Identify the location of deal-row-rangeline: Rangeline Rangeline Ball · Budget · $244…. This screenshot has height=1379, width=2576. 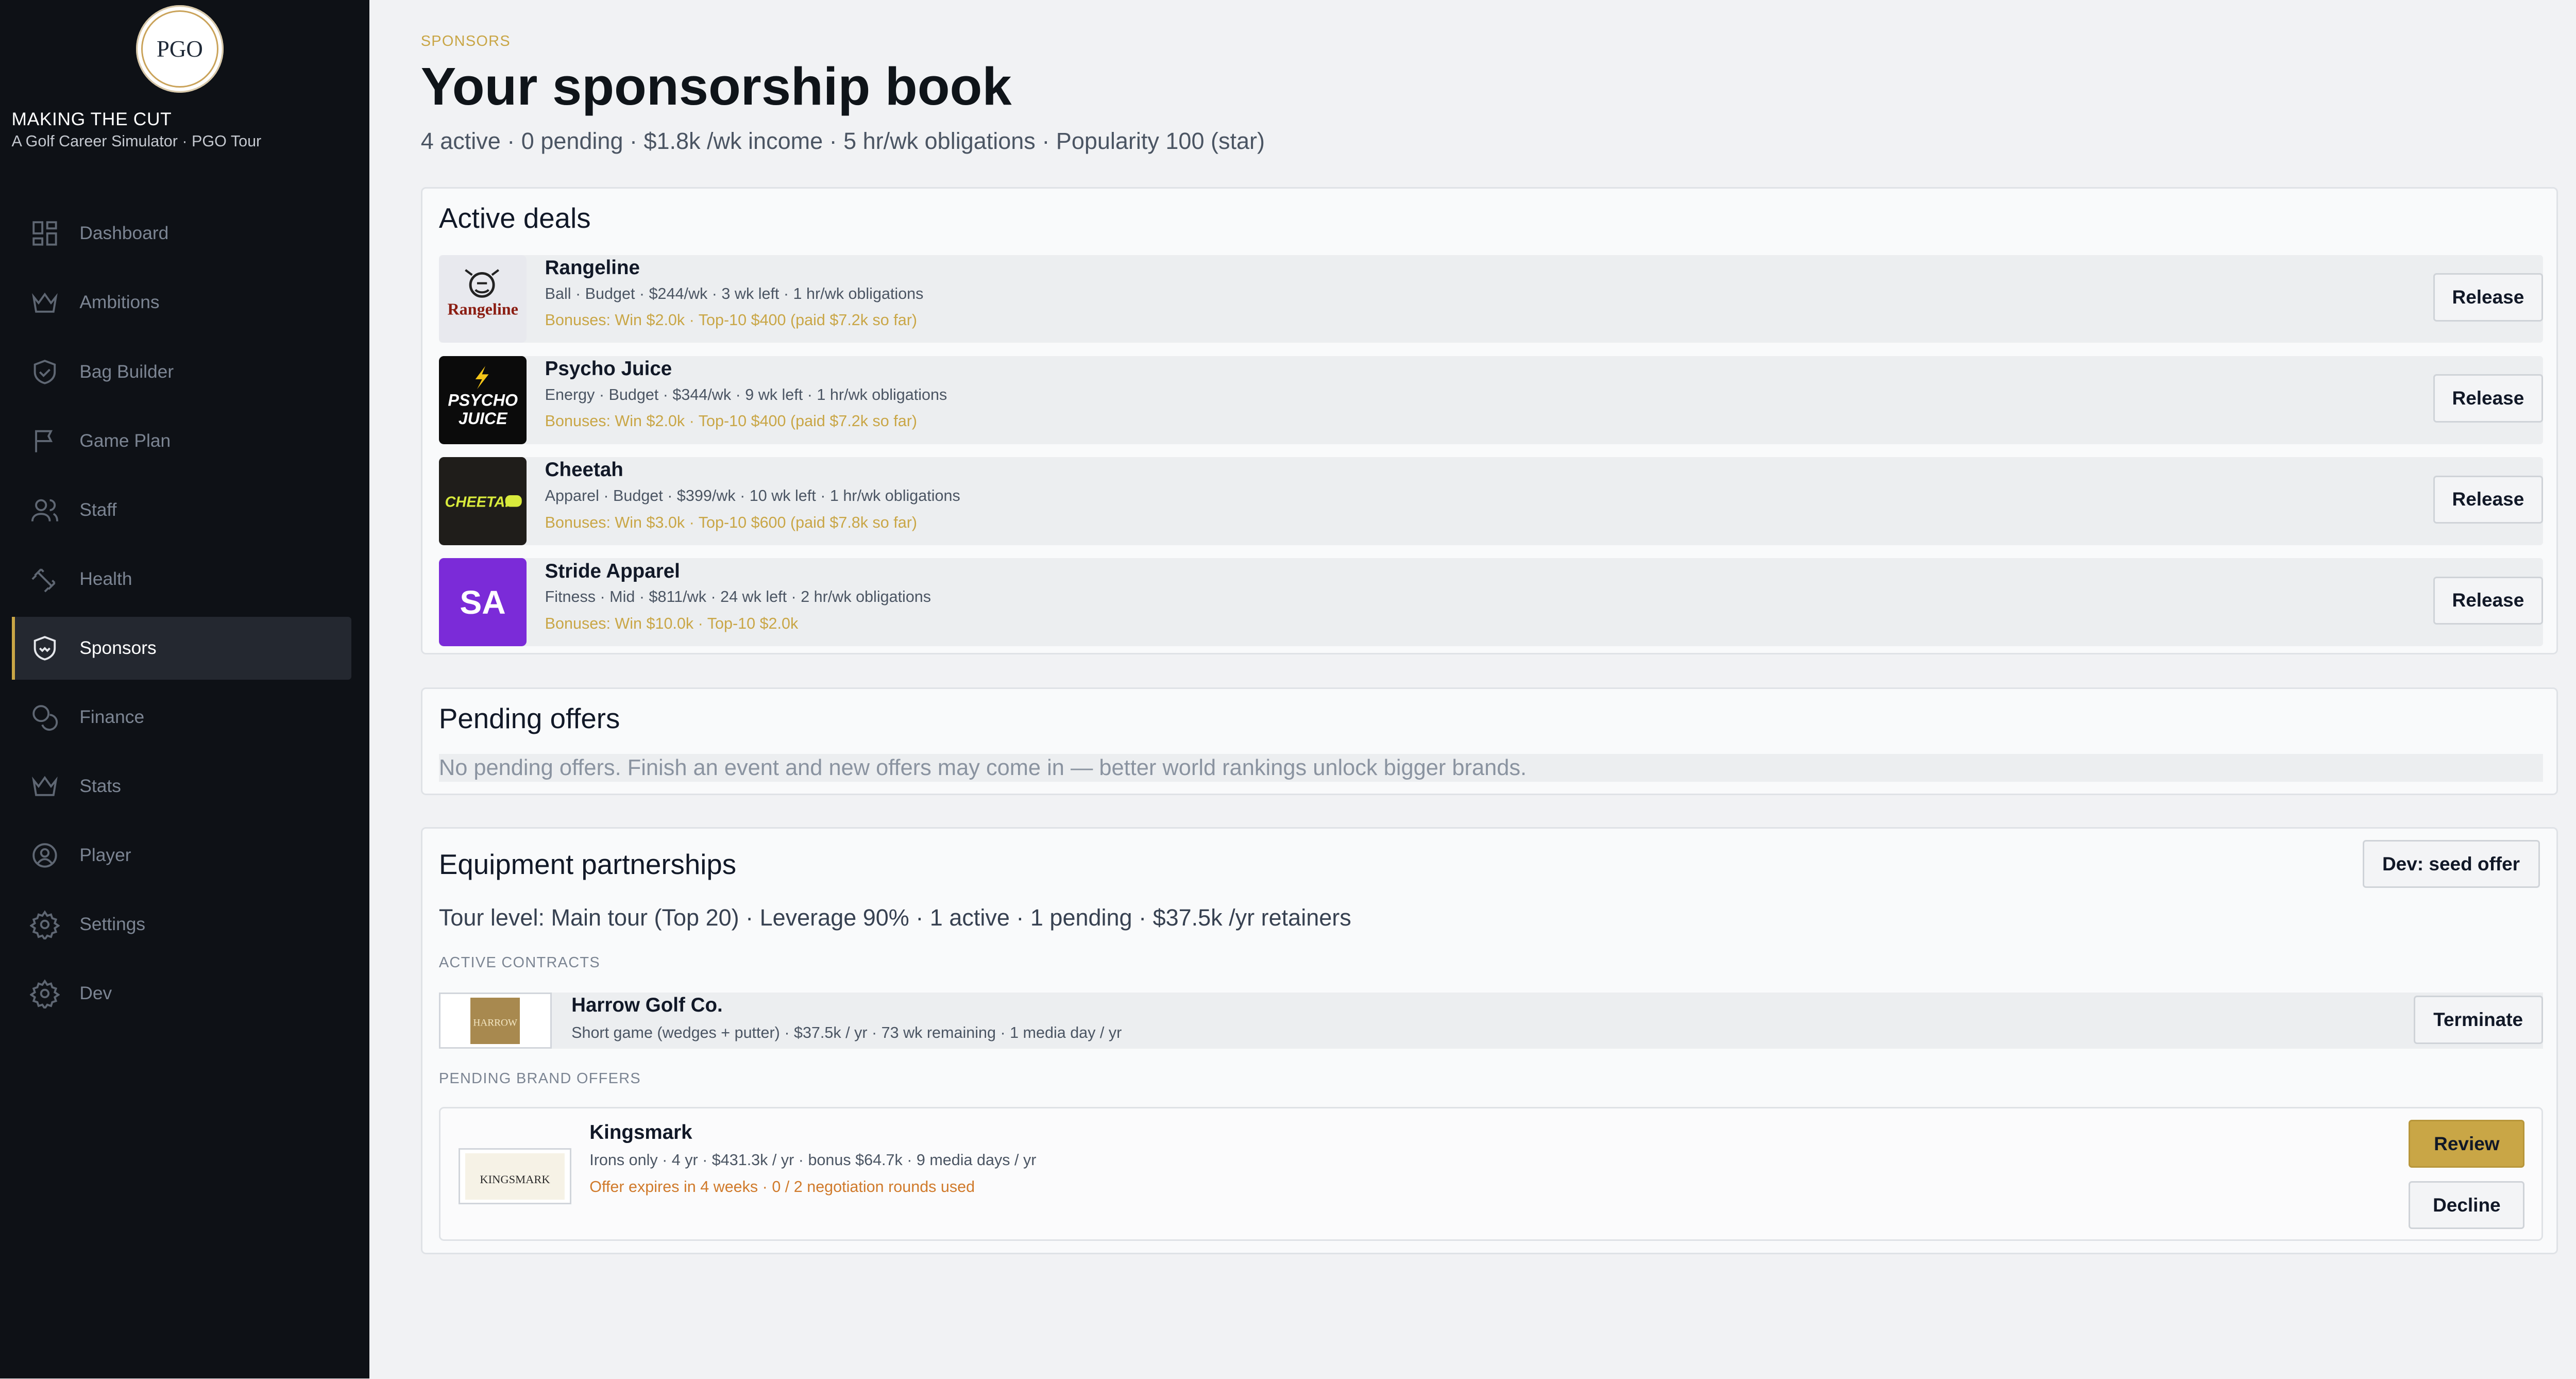
(1490, 299).